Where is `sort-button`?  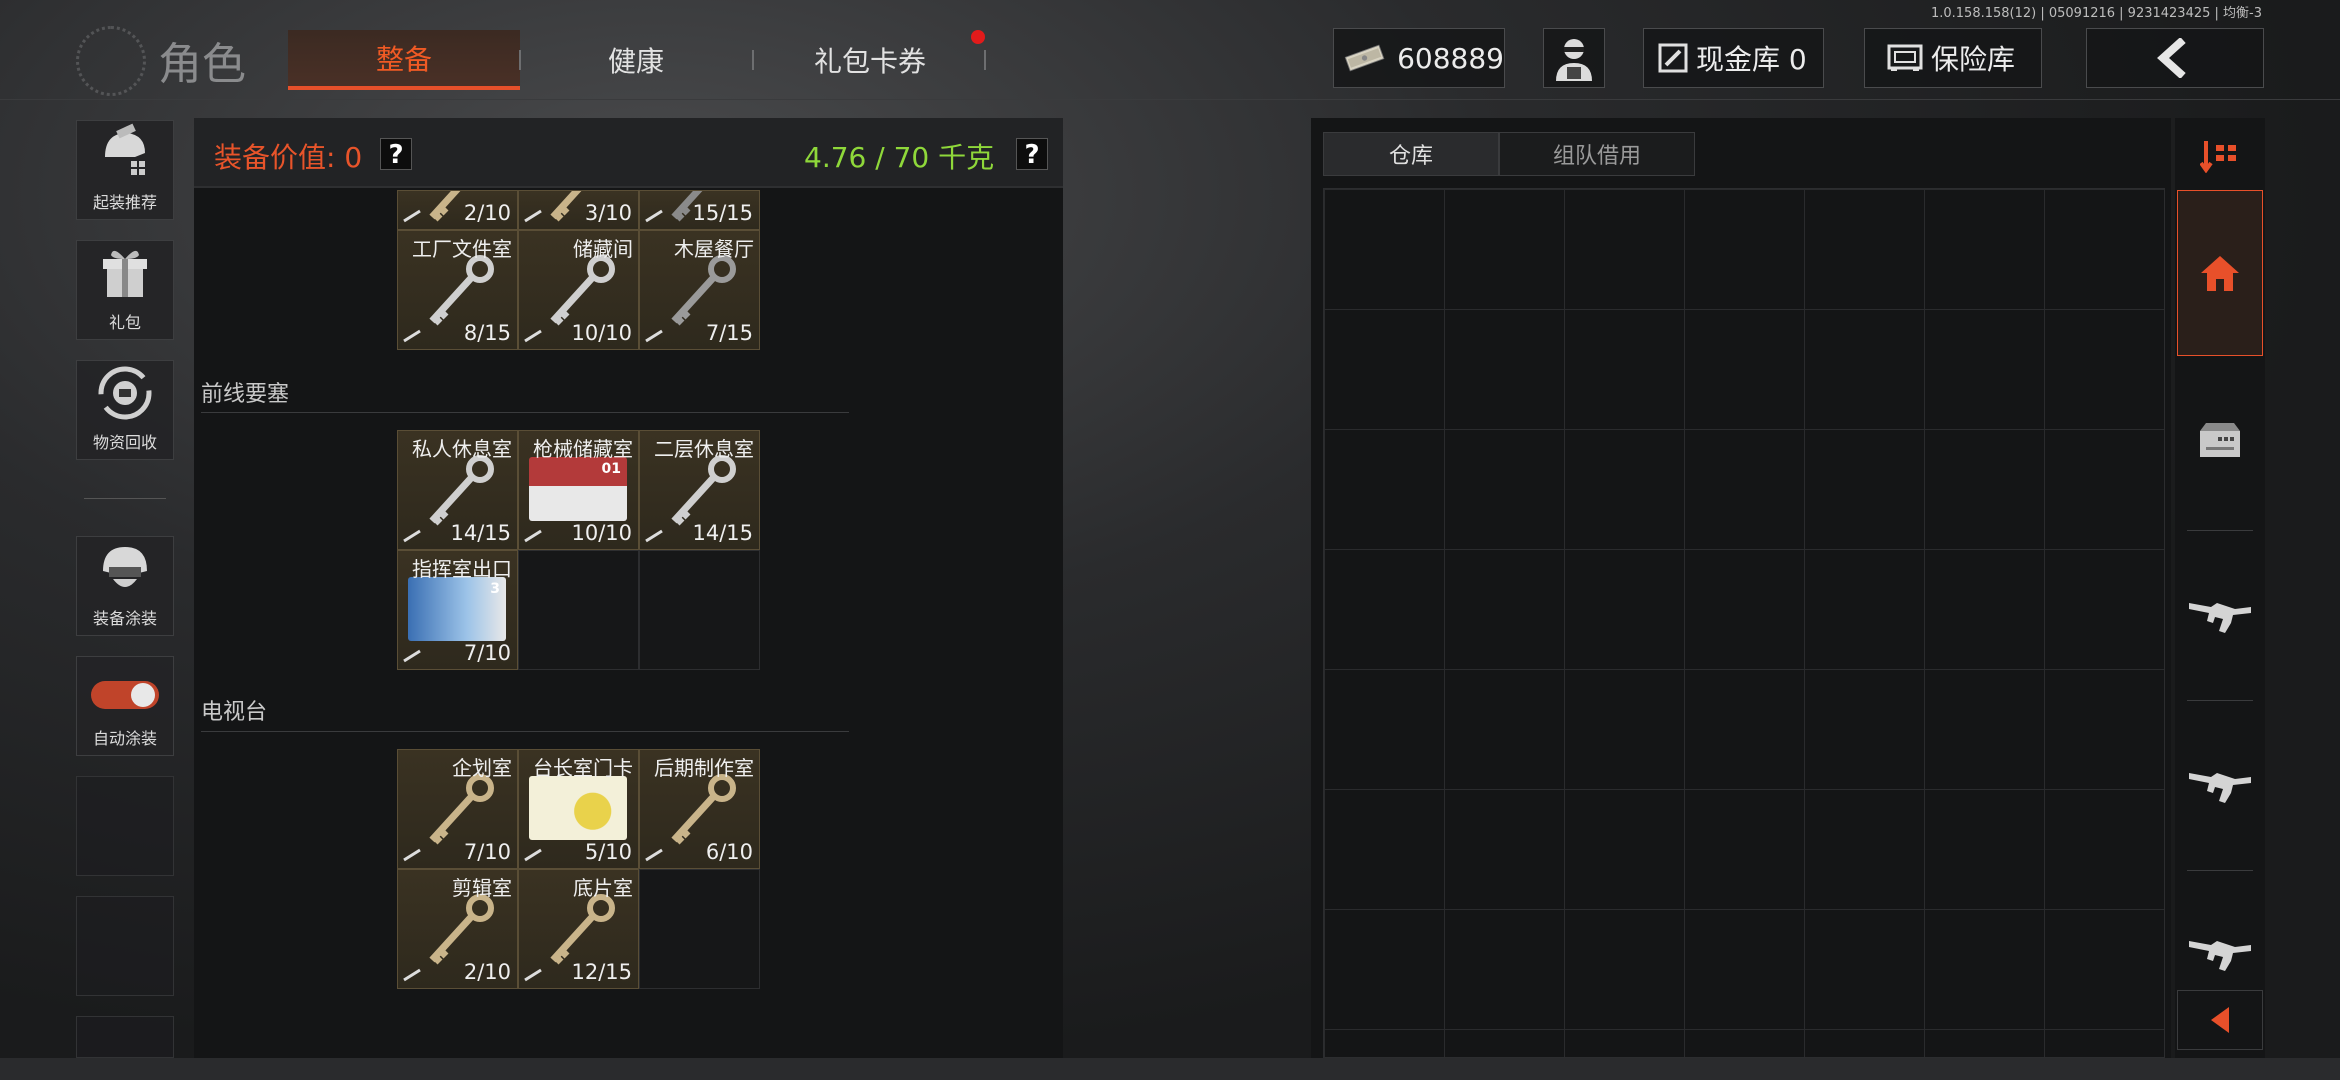
sort-button is located at coordinates (2220, 156).